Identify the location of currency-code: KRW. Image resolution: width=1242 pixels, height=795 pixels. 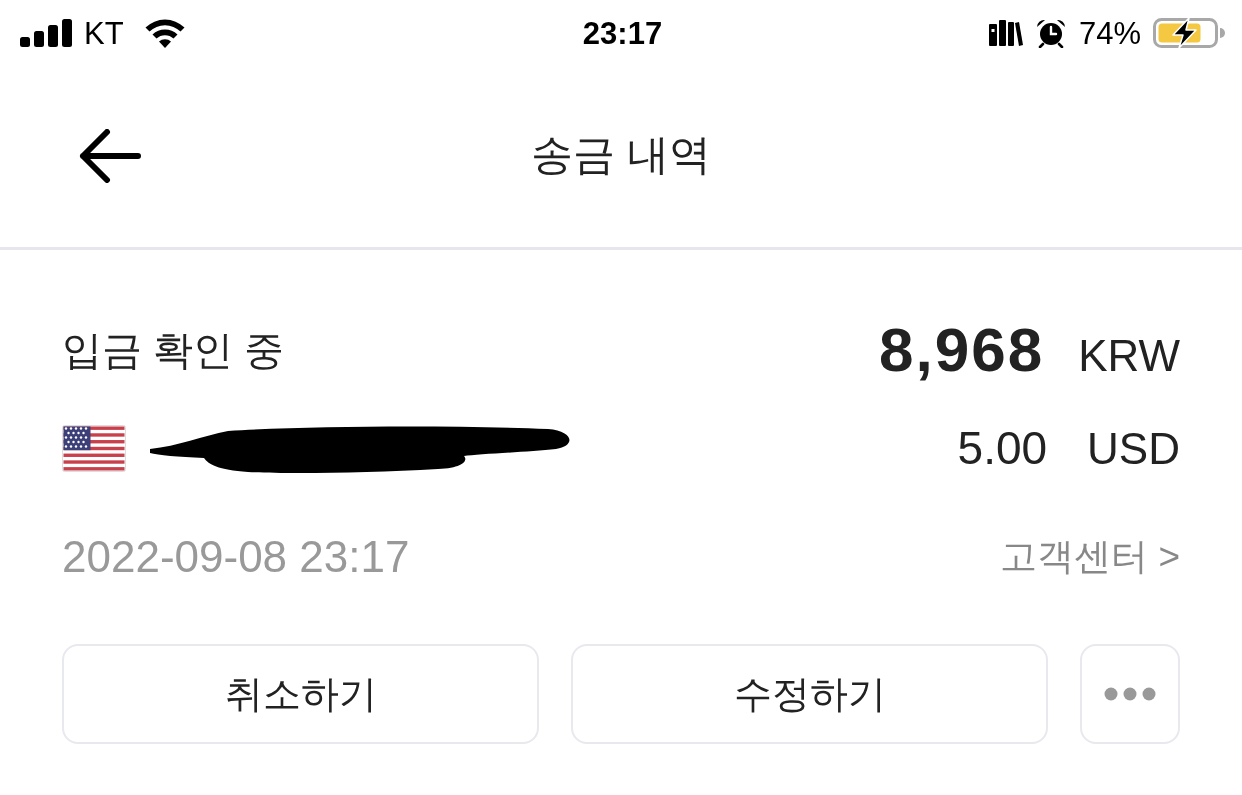
(1129, 356).